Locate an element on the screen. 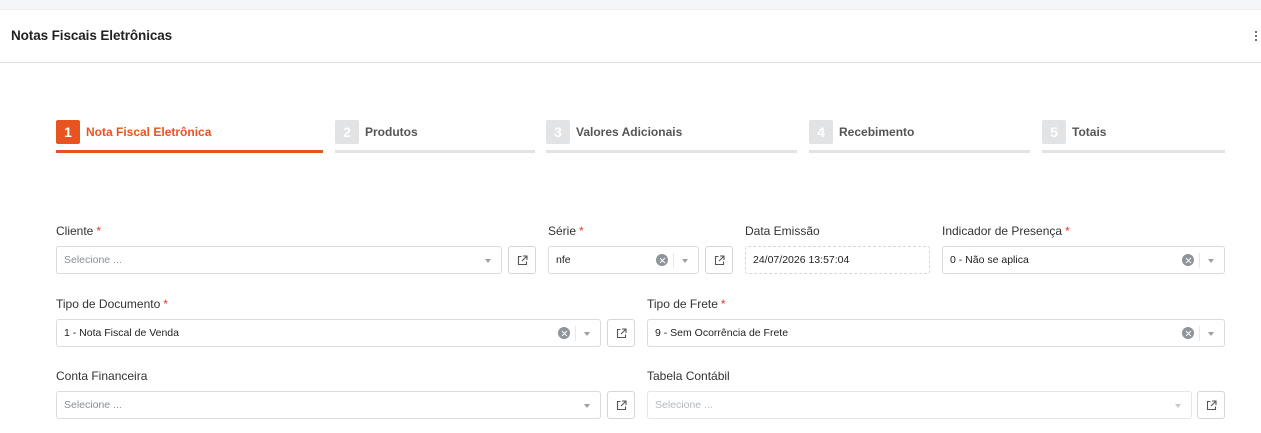  step-label: Valores Adicionais is located at coordinates (629, 132).